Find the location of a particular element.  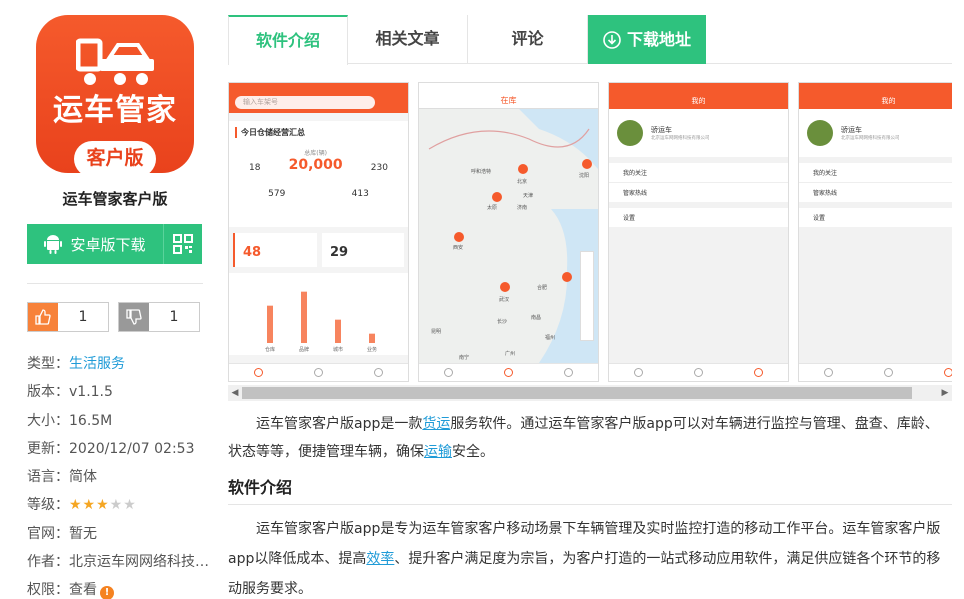

info-permission: 权限：查看! is located at coordinates (122, 587).